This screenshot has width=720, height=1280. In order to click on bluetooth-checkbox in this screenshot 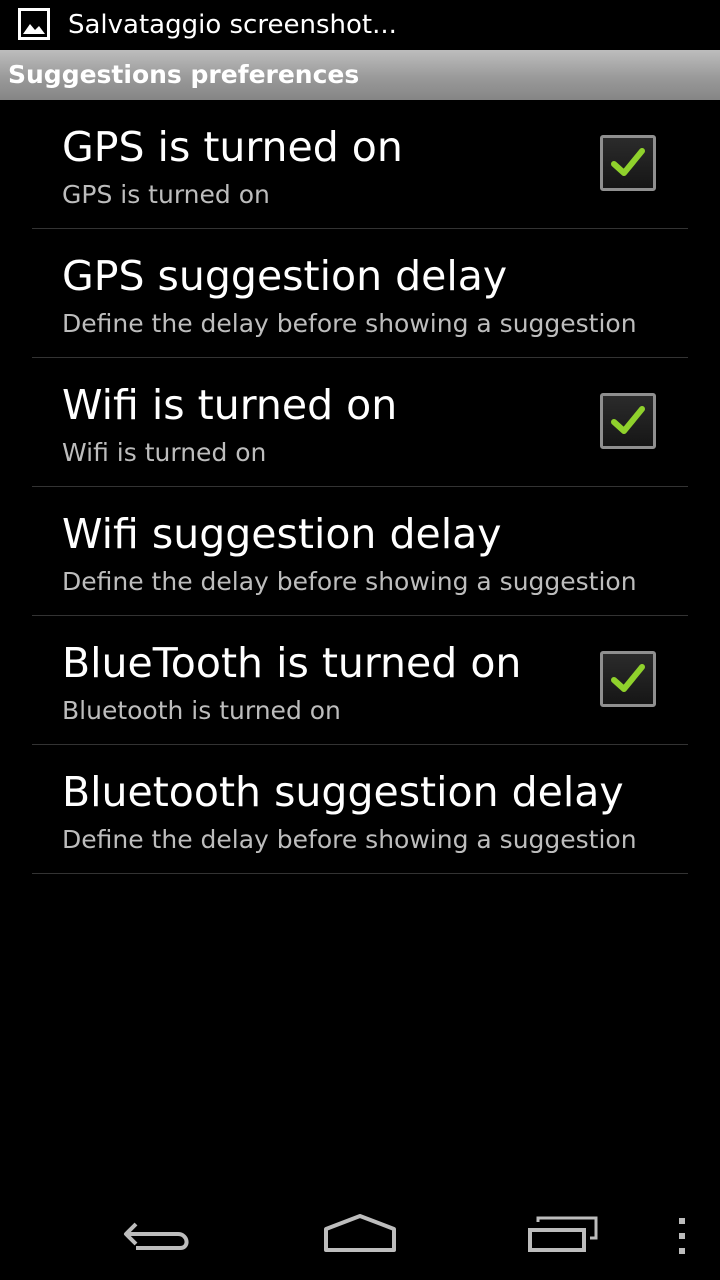, I will do `click(628, 679)`.